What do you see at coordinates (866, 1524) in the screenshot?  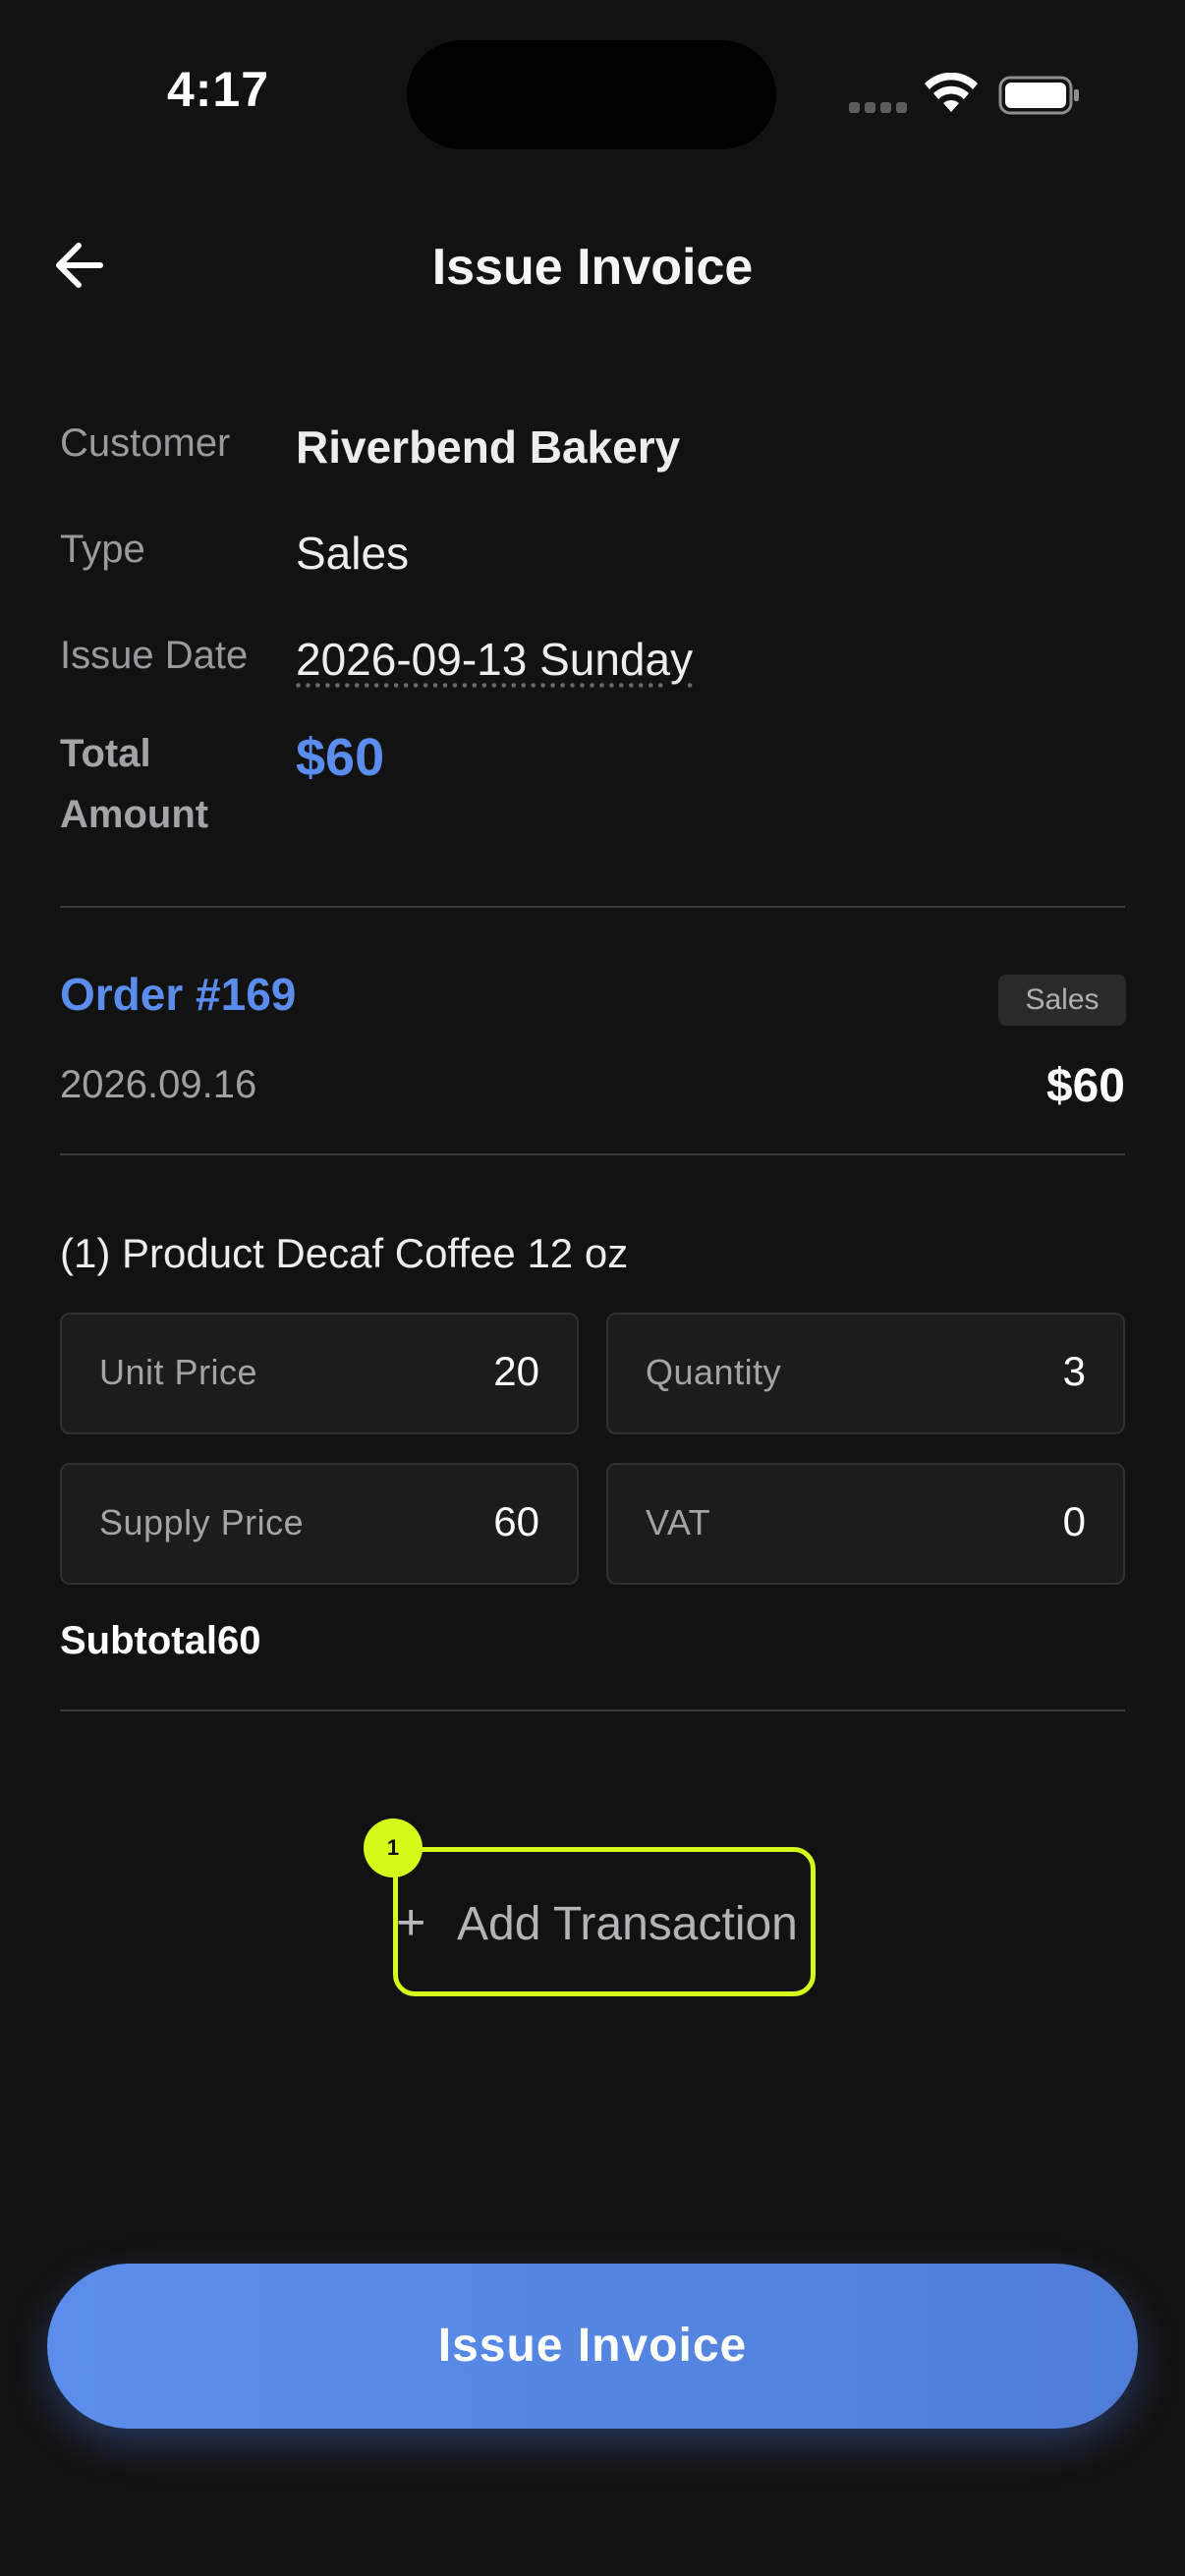 I see `vat-field: VAT 0` at bounding box center [866, 1524].